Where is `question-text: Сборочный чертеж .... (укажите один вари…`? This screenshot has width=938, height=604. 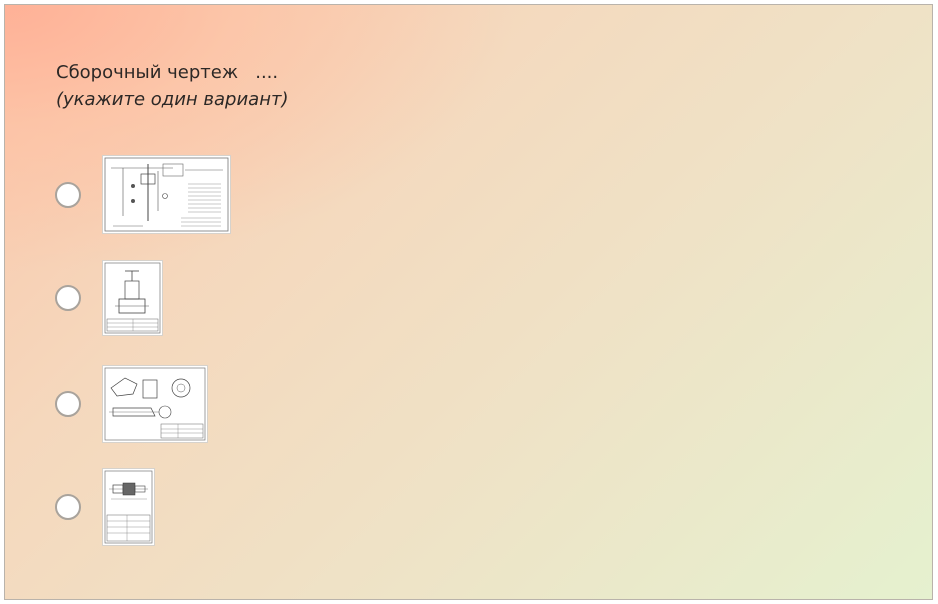 question-text: Сборочный чертеж .... (укажите один вари… is located at coordinates (172, 86).